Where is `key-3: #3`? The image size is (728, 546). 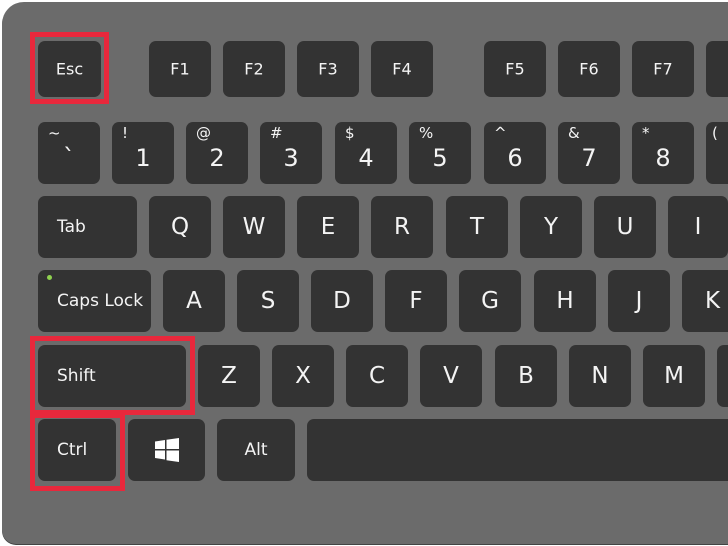
key-3: #3 is located at coordinates (291, 153).